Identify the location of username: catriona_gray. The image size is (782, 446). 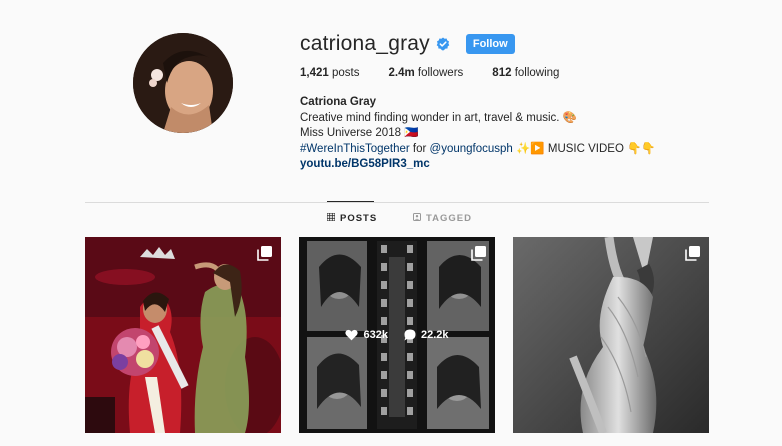
(365, 43).